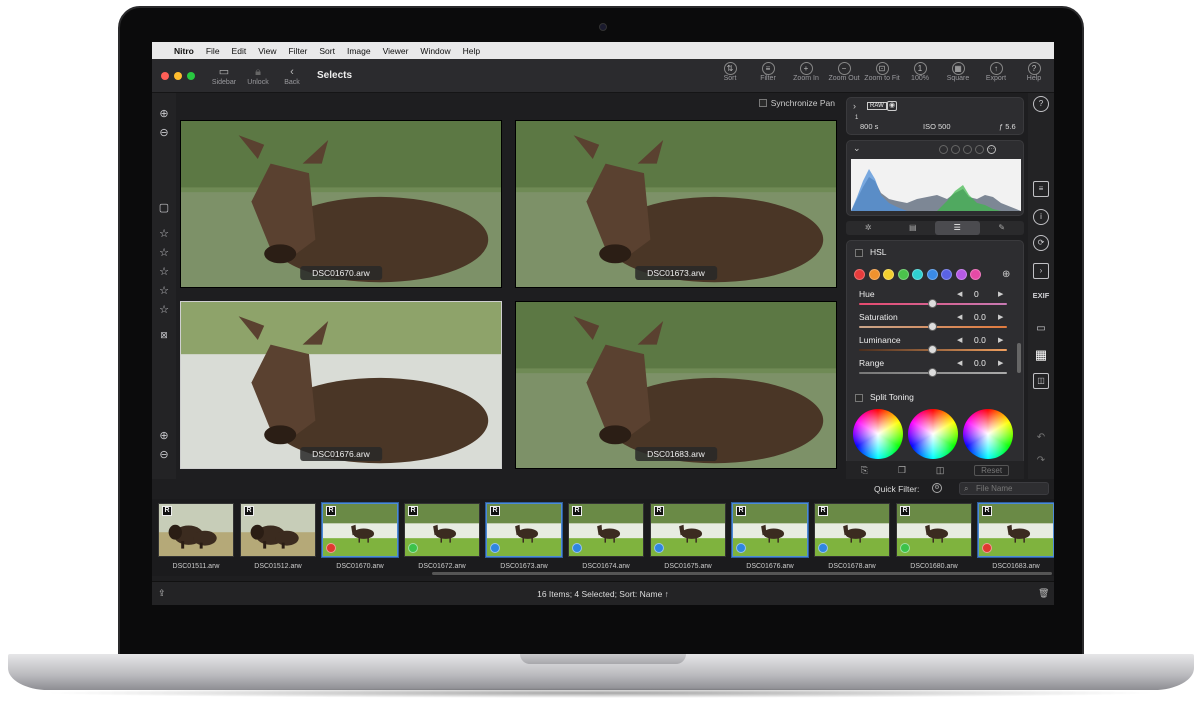  I want to click on toolbar-square-grid-button: ▦ Square, so click(958, 72).